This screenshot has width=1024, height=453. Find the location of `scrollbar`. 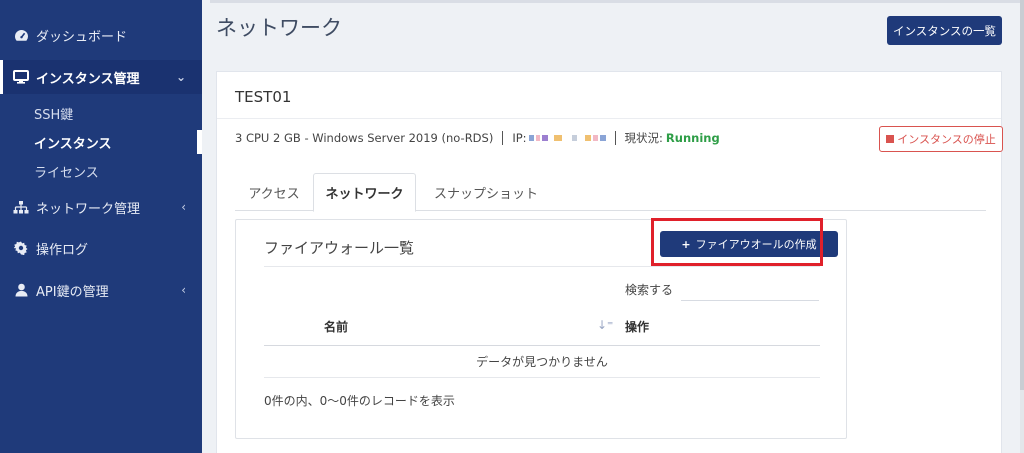

scrollbar is located at coordinates (1022, 226).